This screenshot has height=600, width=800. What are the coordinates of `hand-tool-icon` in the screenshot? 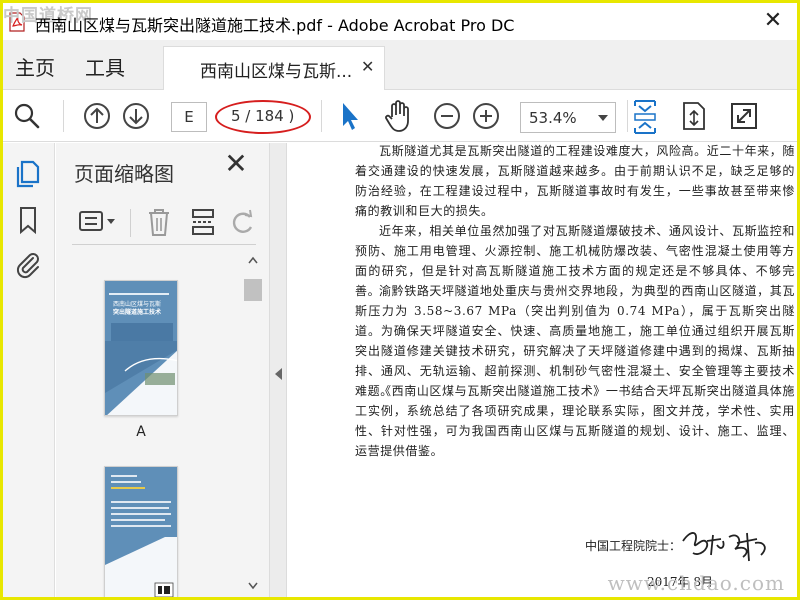 It's located at (398, 116).